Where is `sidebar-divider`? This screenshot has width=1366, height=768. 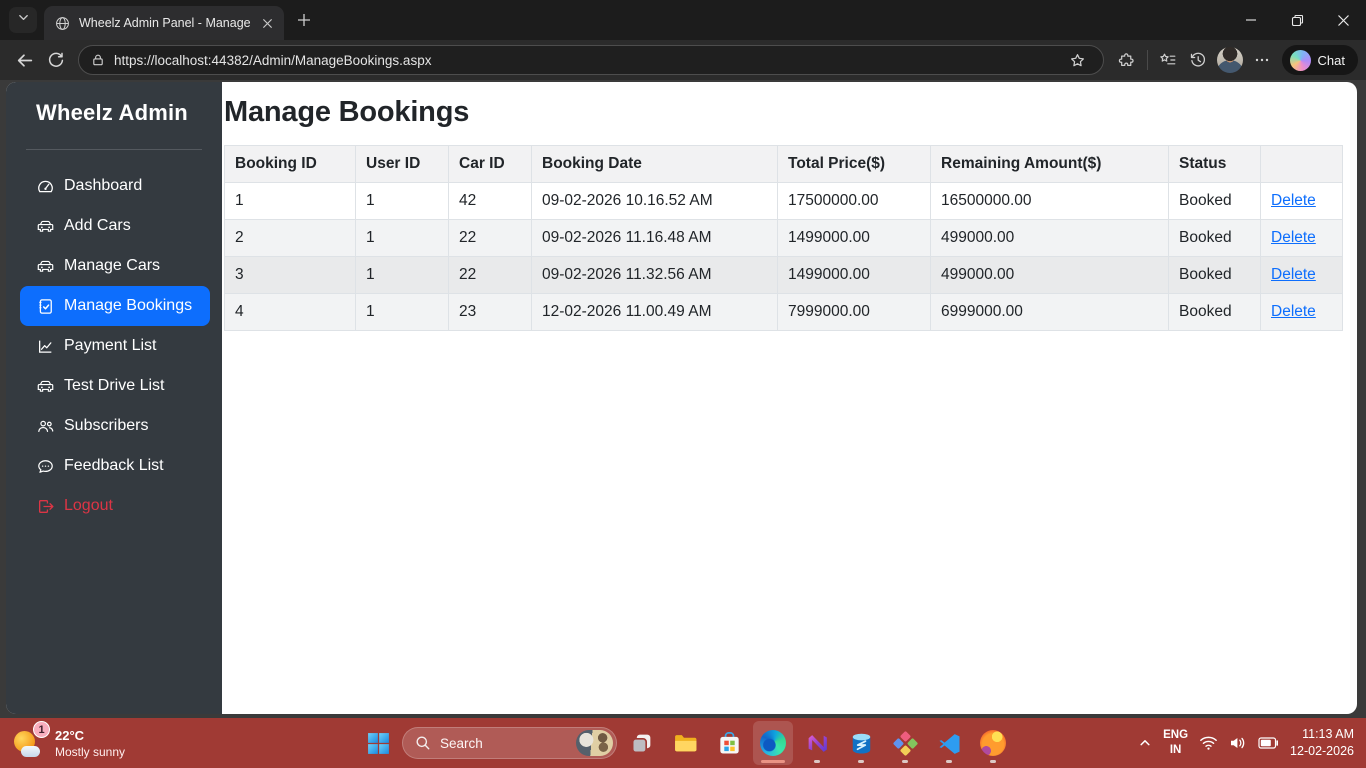 sidebar-divider is located at coordinates (114, 149).